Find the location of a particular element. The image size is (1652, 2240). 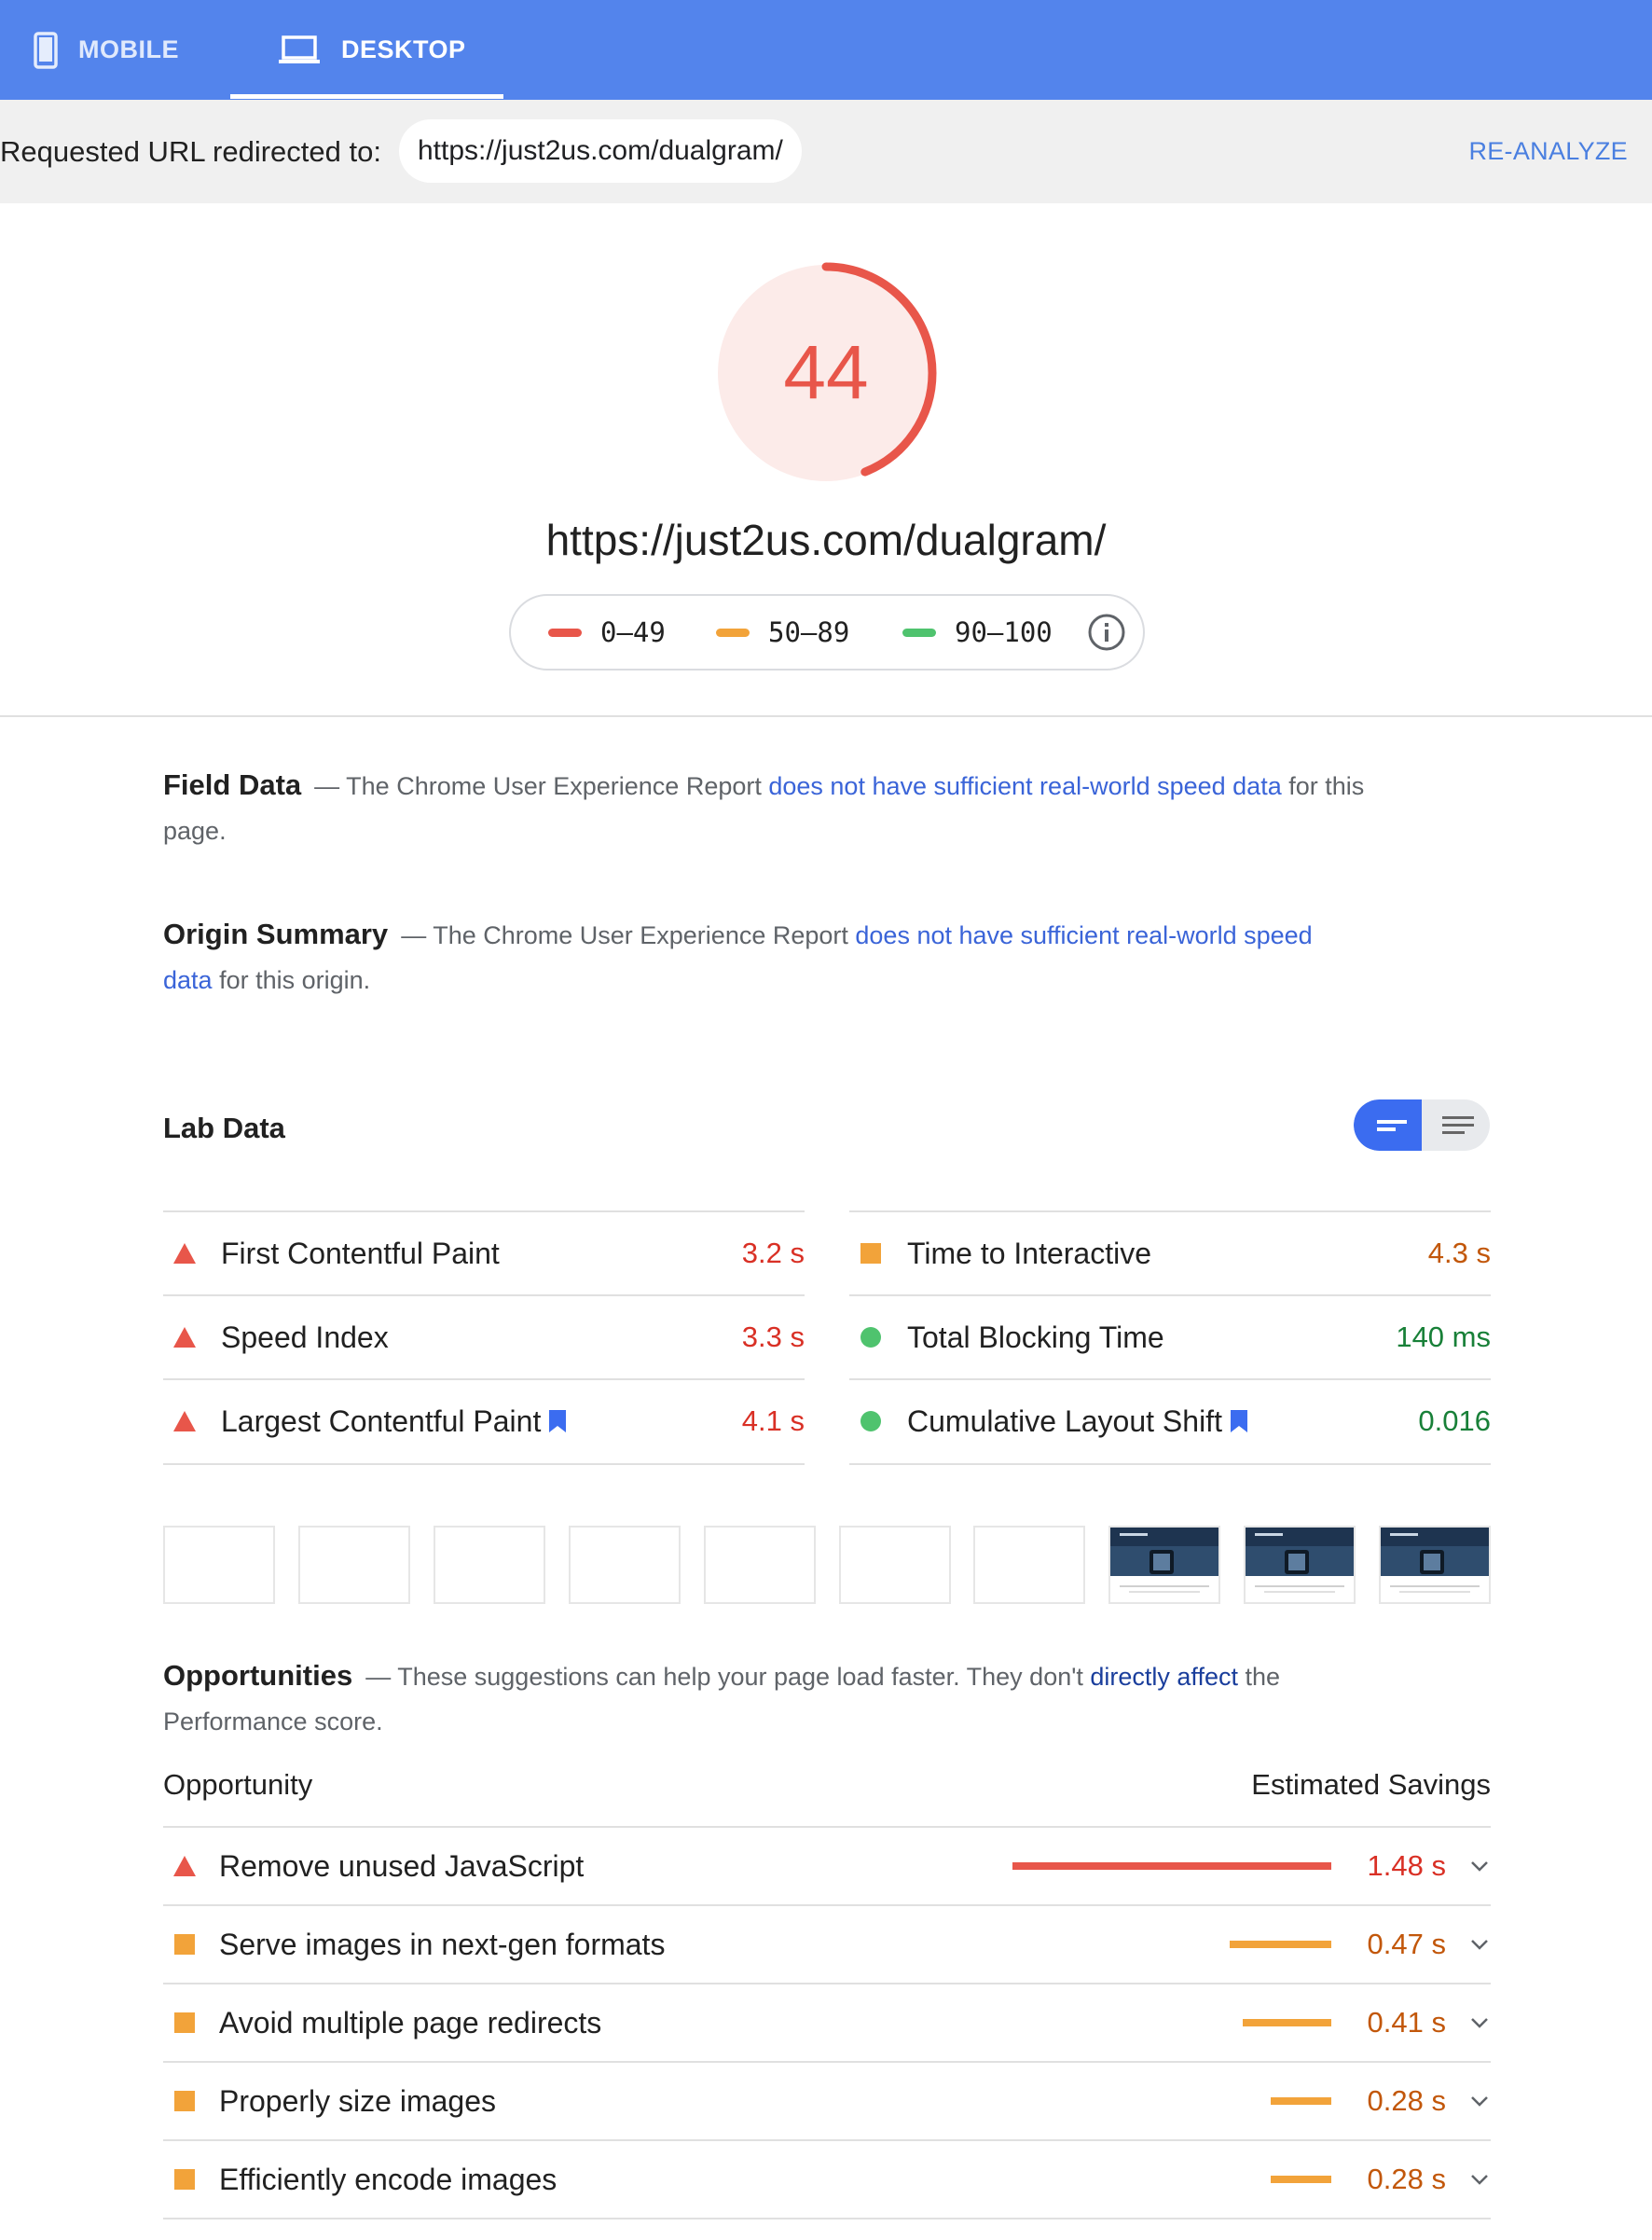

metric-first-contentful-paint: First Contentful Paint 3.2 s is located at coordinates (484, 1252).